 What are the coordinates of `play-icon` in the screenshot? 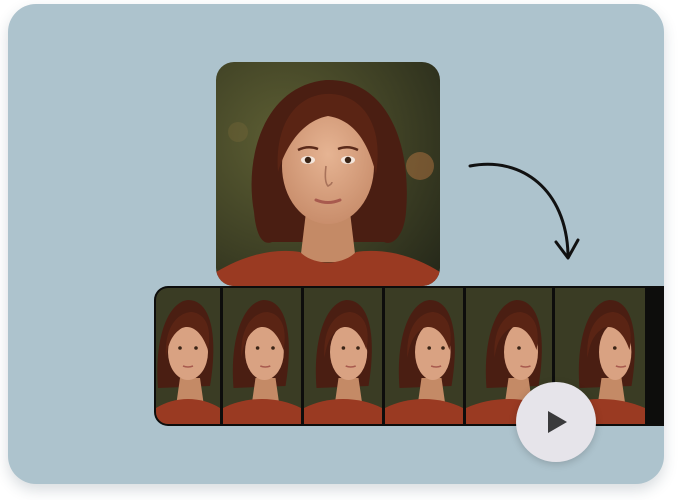 It's located at (557, 422).